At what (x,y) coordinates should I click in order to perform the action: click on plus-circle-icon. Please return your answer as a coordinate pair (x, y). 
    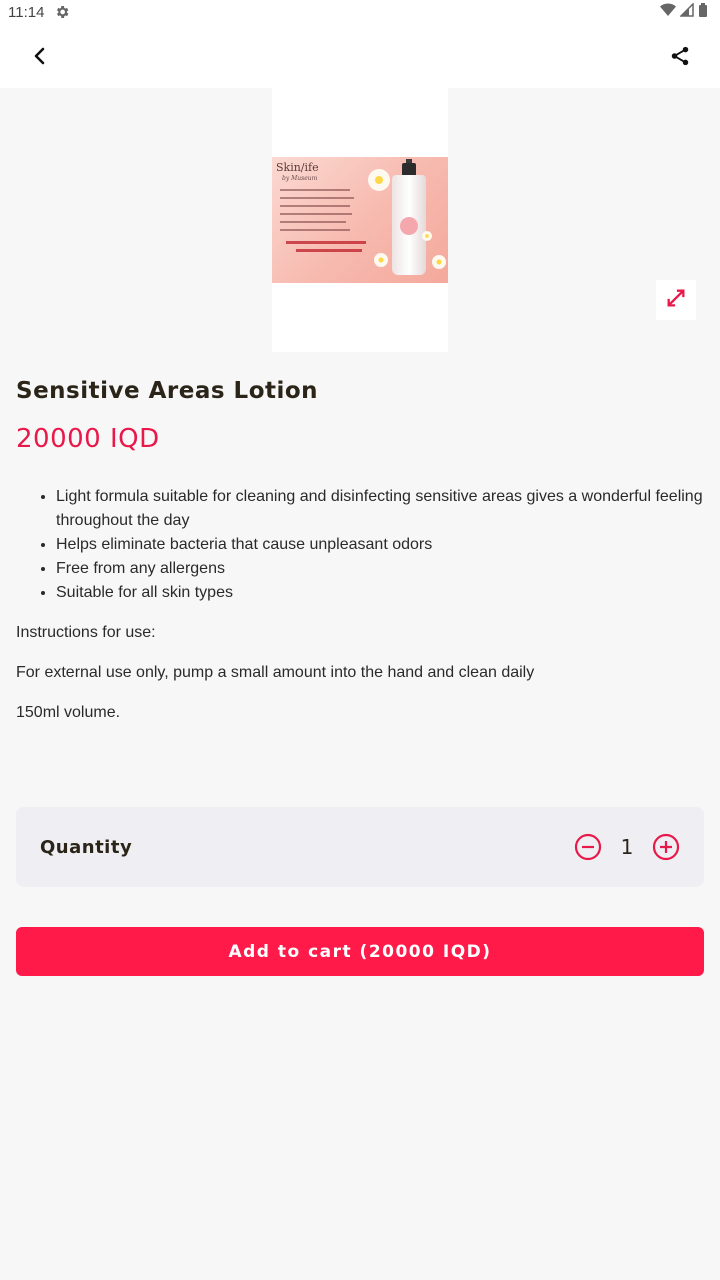
    Looking at the image, I should click on (666, 847).